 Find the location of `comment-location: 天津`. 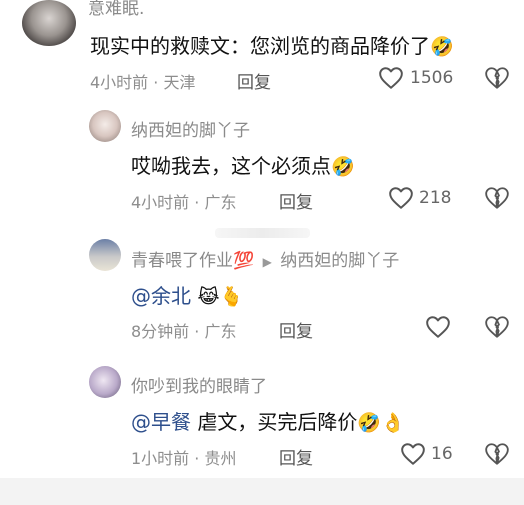

comment-location: 天津 is located at coordinates (179, 82).